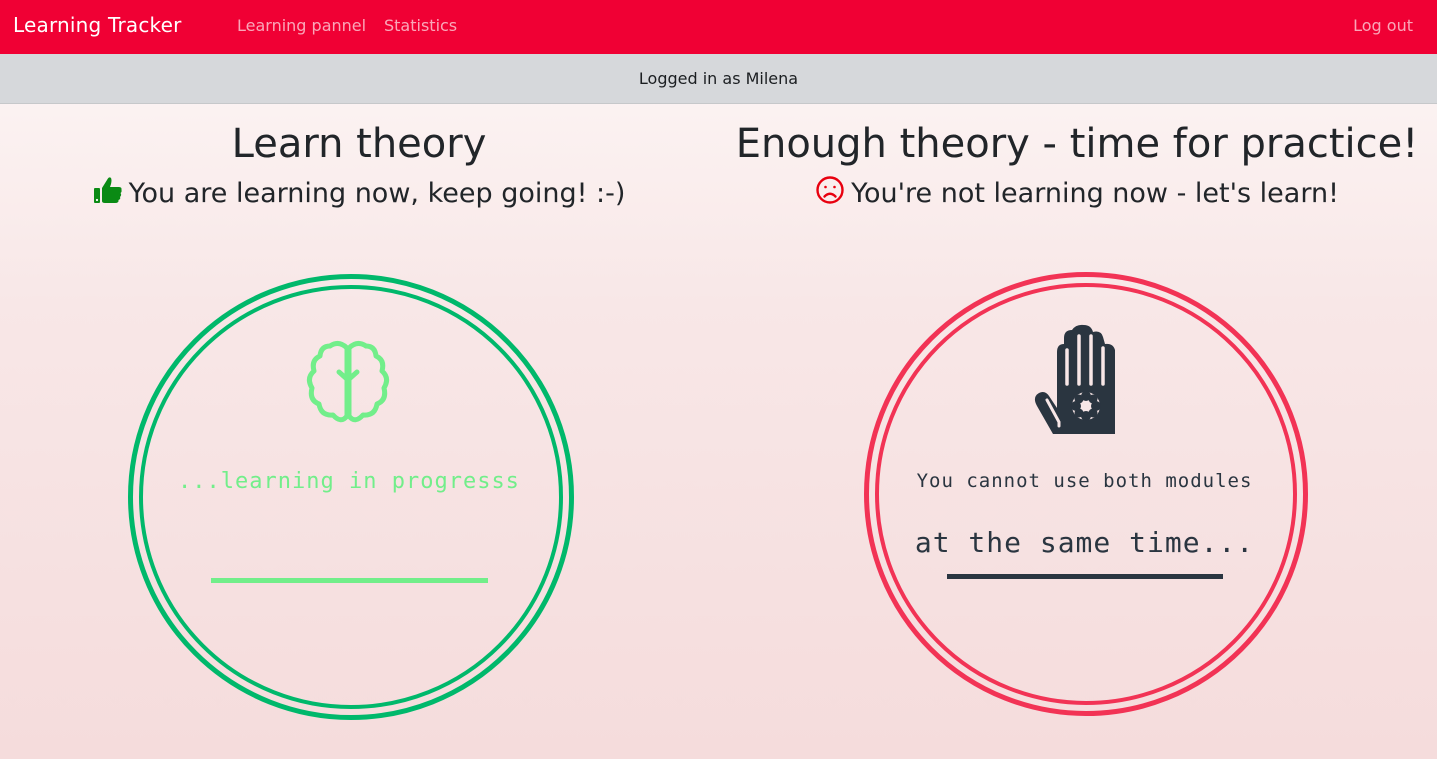  What do you see at coordinates (349, 481) in the screenshot?
I see `learning-progress-text: ...learning in progresss` at bounding box center [349, 481].